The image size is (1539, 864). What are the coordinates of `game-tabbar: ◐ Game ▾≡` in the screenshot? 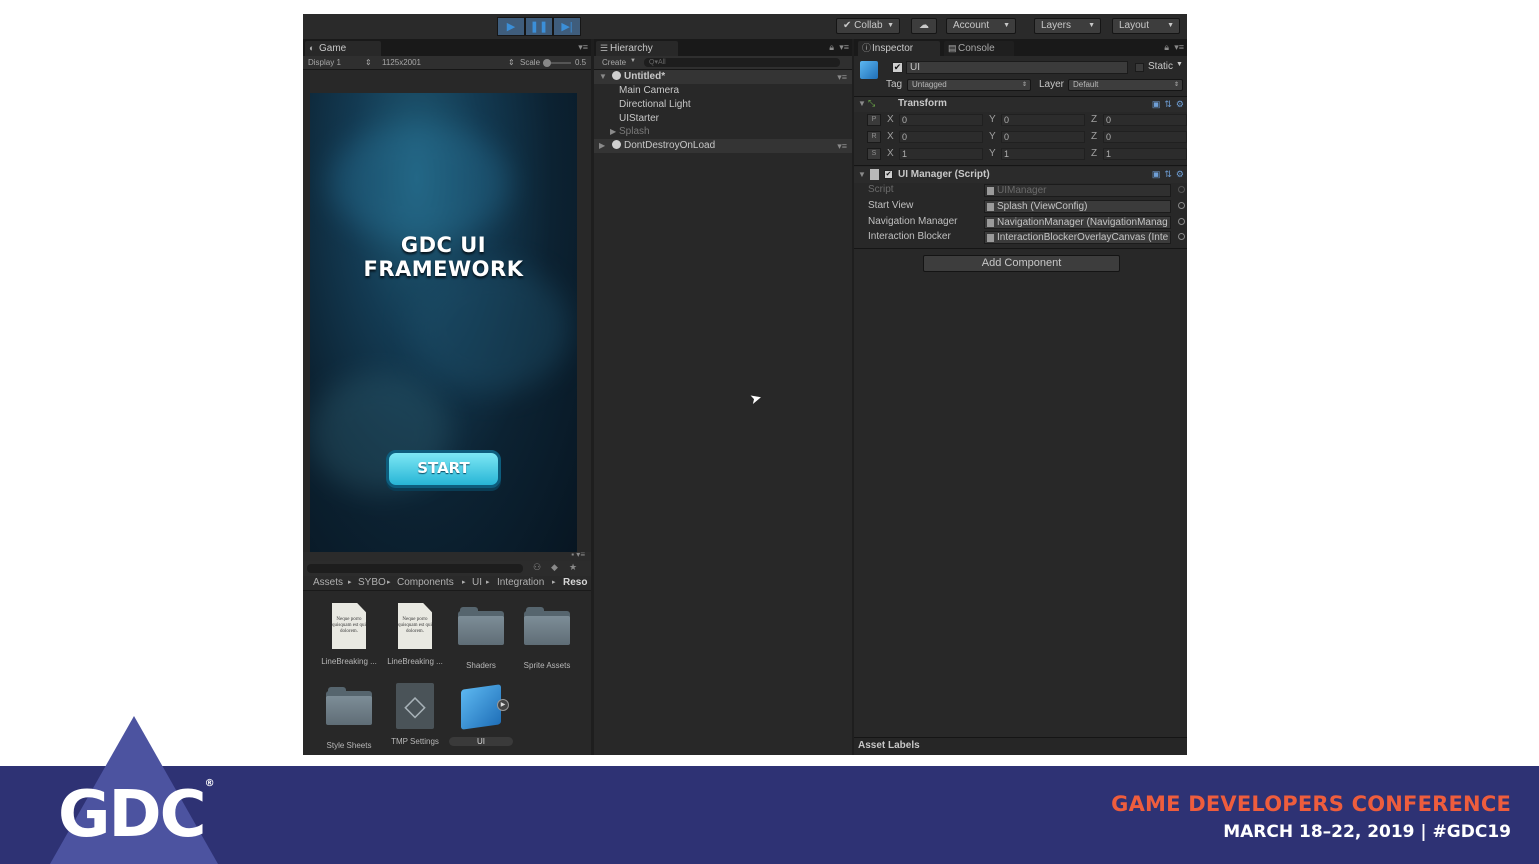 It's located at (447, 47).